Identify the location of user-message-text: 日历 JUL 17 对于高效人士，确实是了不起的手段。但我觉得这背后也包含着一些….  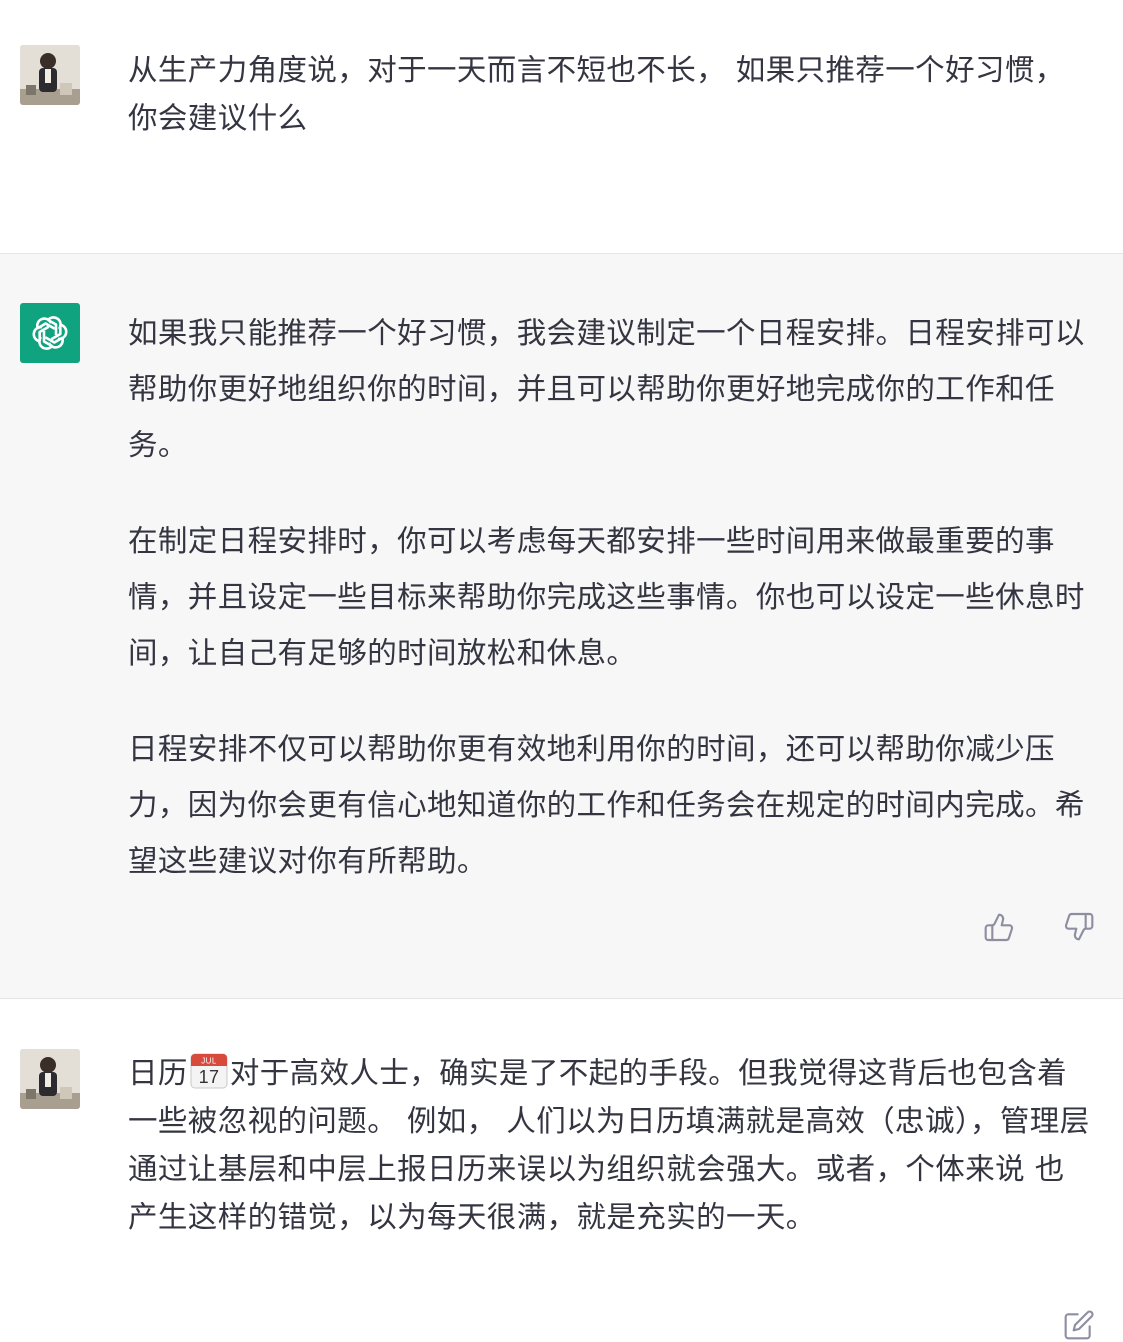
(609, 1145).